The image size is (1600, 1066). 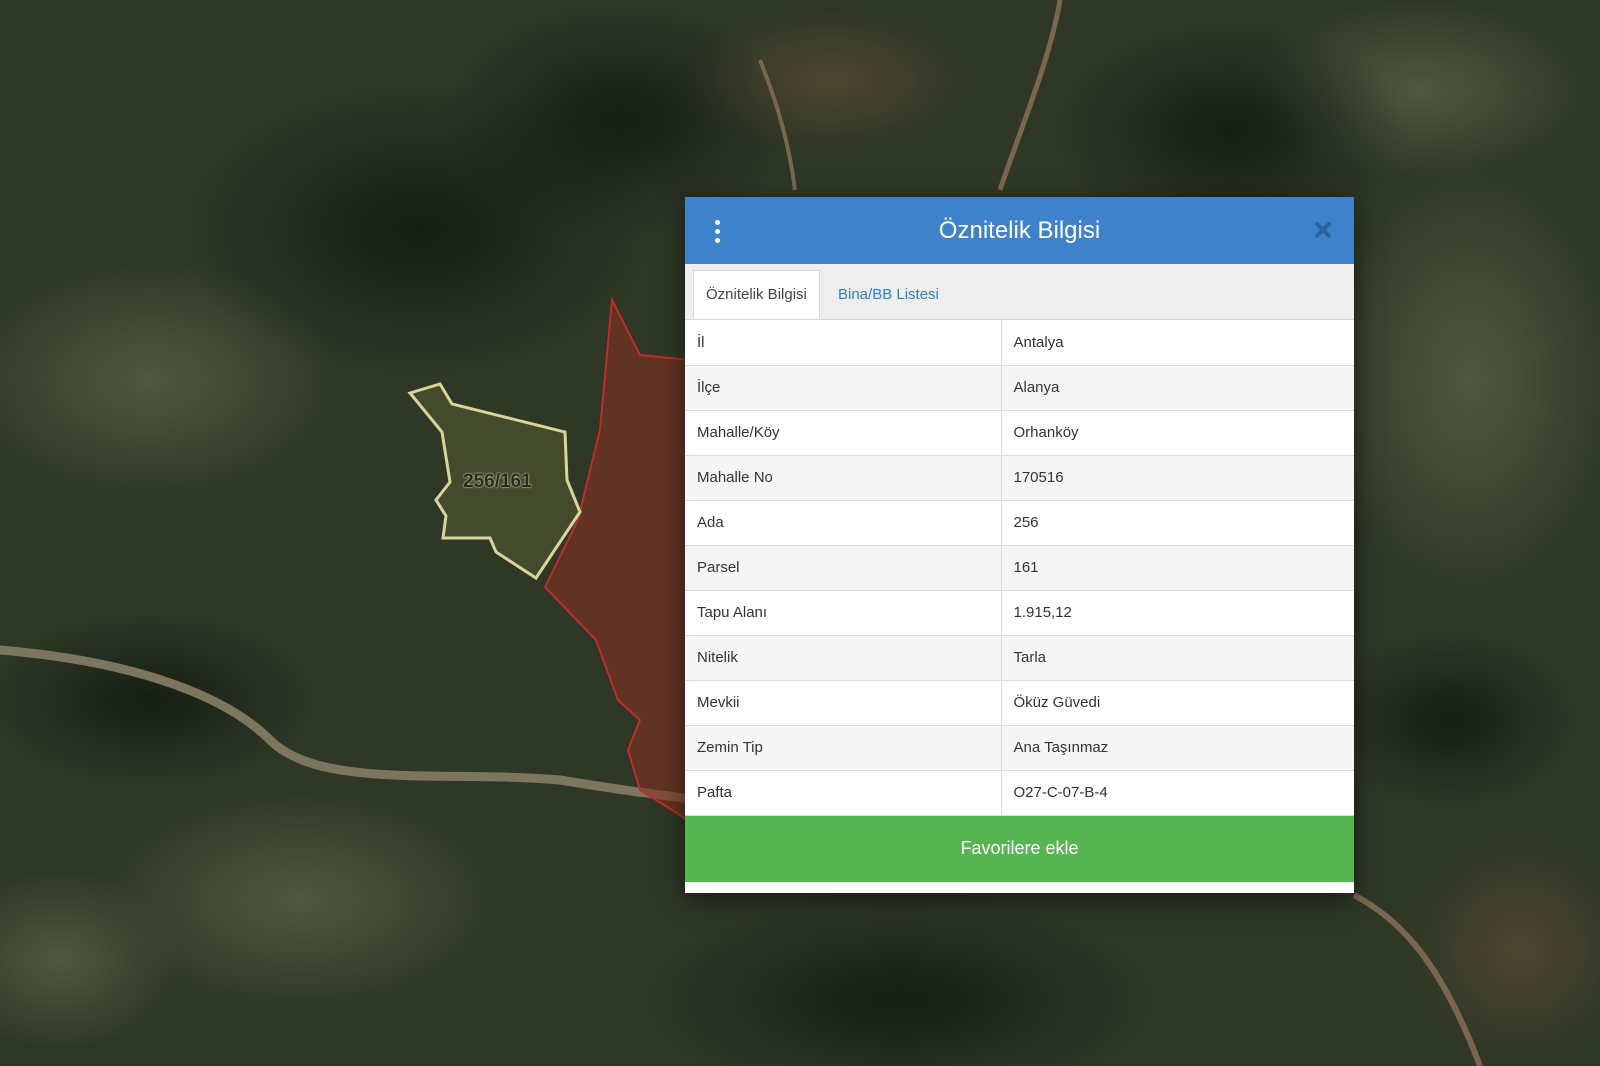 I want to click on attribute-key: Mevkii, so click(x=843, y=703).